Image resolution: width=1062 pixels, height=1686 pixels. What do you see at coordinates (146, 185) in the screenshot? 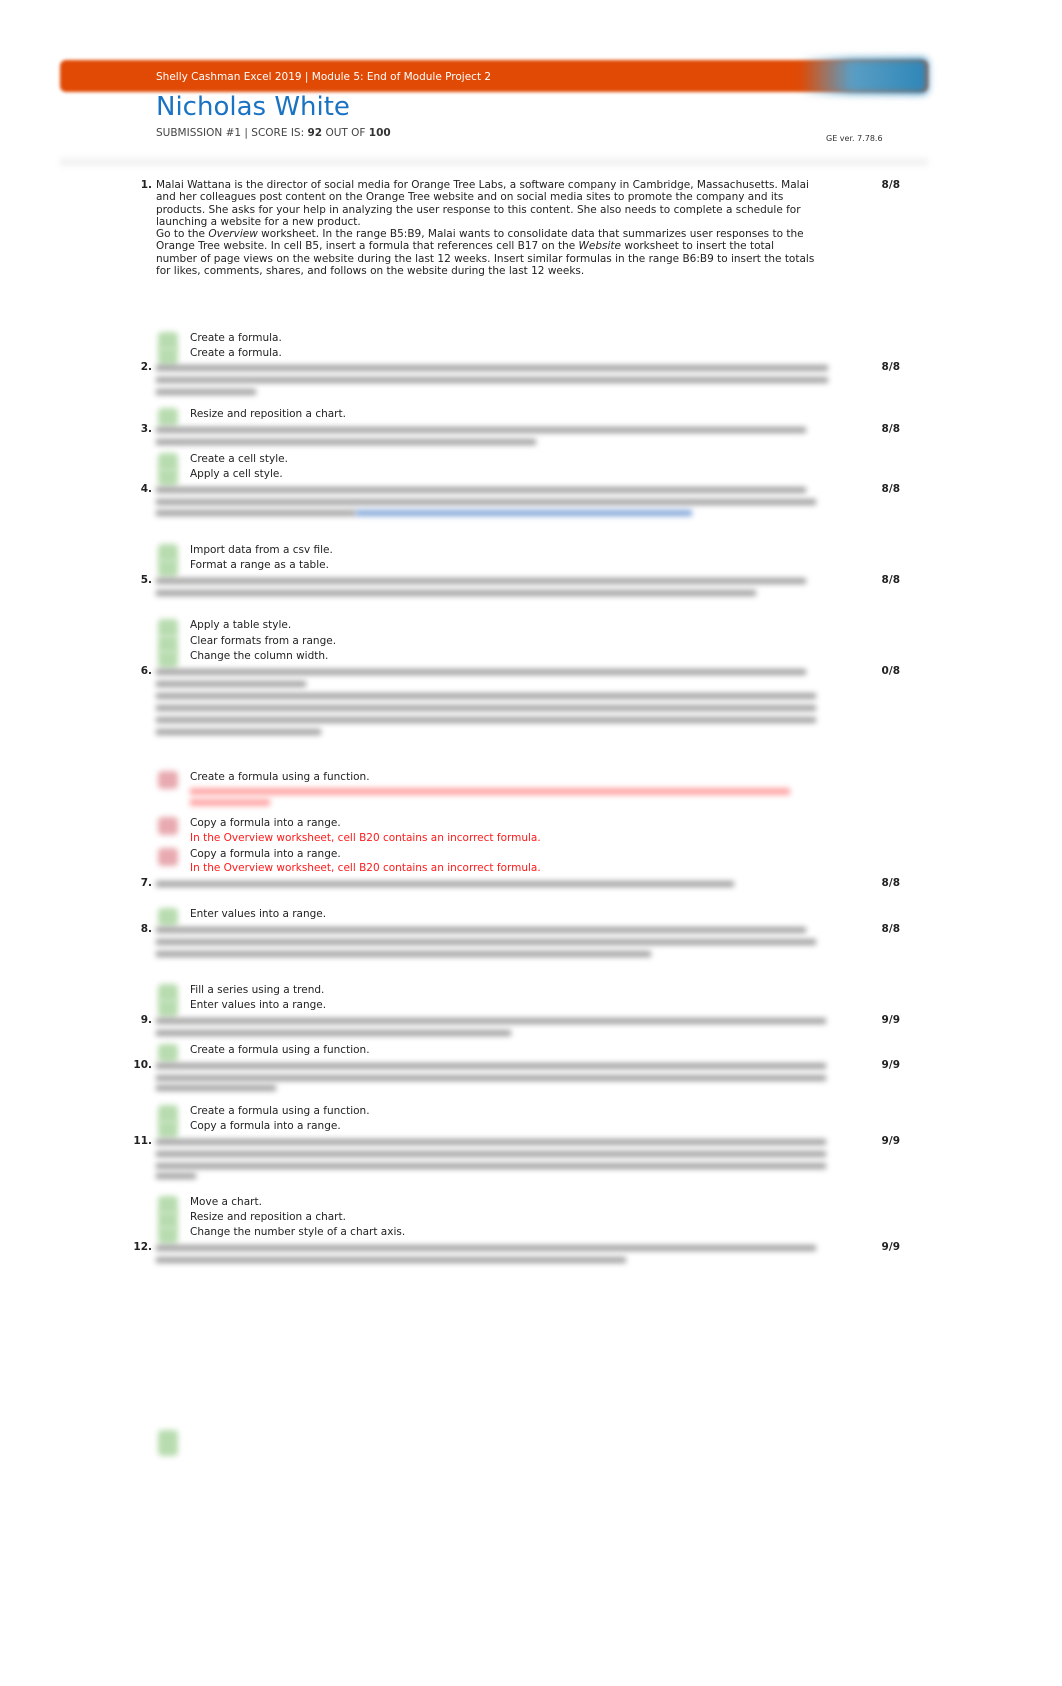
I see `step-number: 1.` at bounding box center [146, 185].